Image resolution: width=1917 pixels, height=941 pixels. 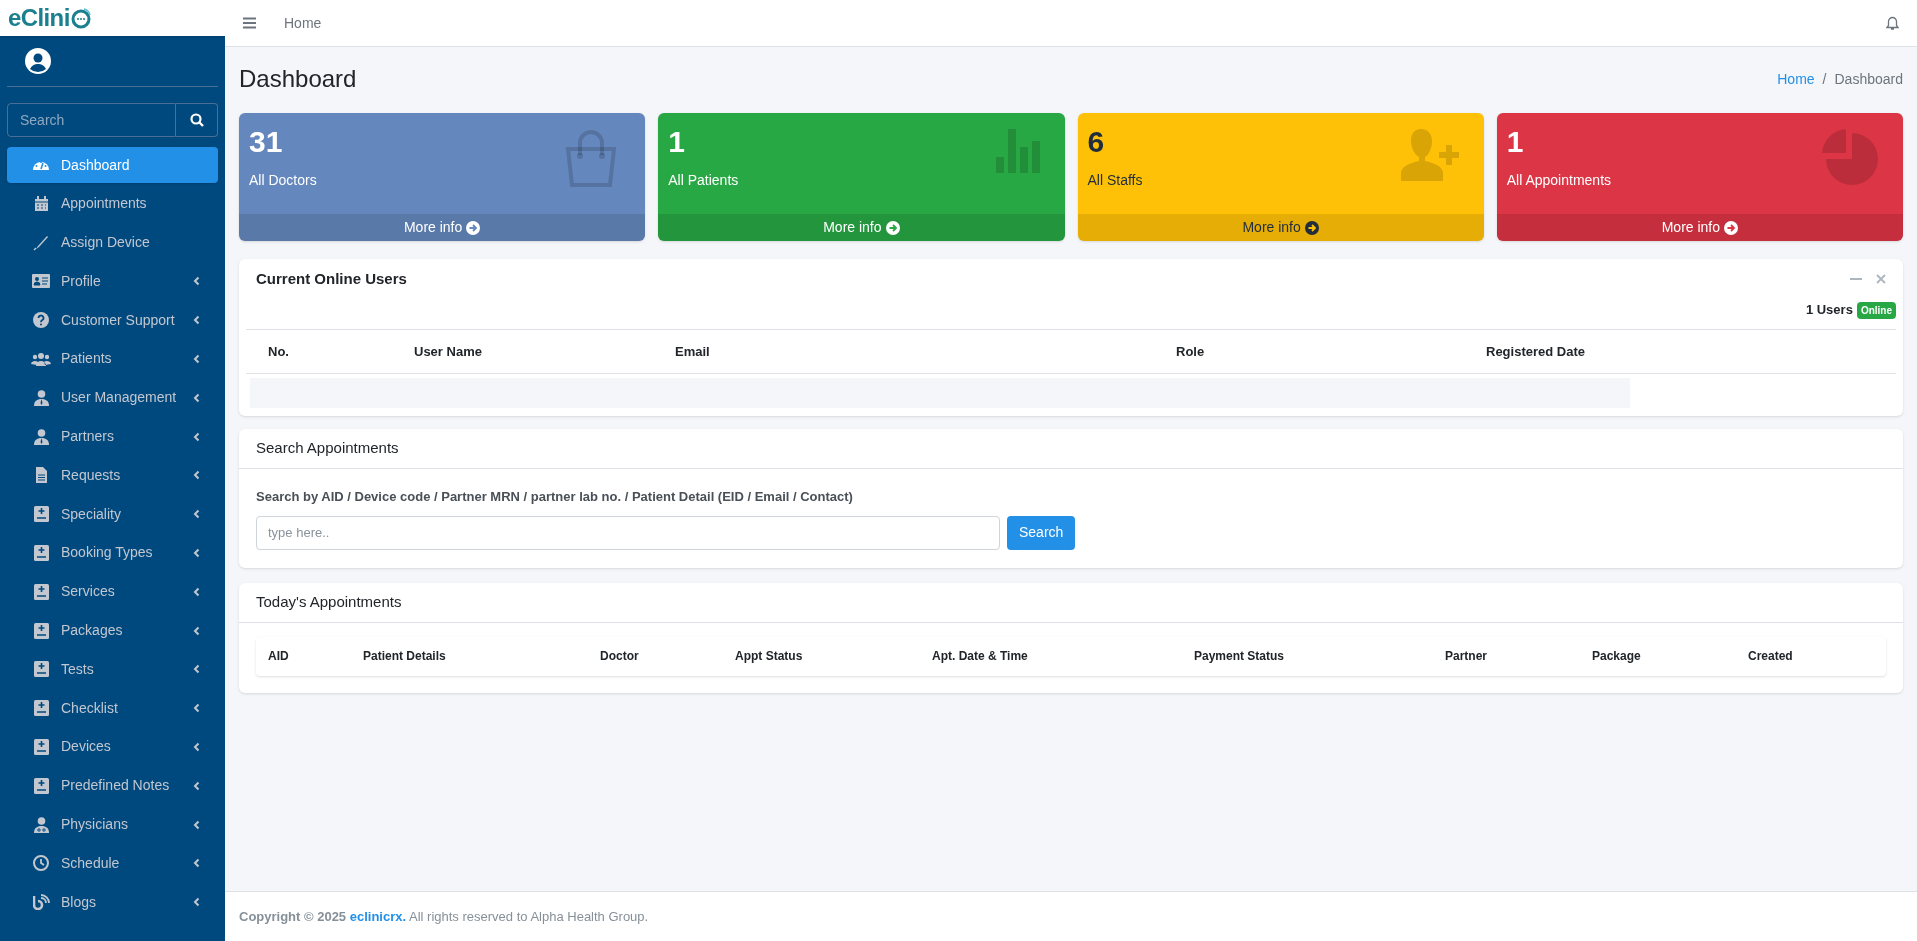 What do you see at coordinates (112, 746) in the screenshot?
I see `sidebar-item: Devices` at bounding box center [112, 746].